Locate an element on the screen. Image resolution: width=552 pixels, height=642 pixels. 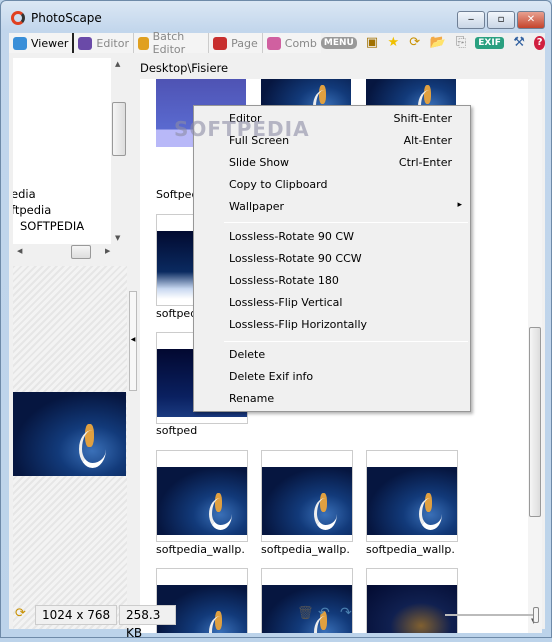
minimize-button: ‒ is located at coordinates (471, 20).